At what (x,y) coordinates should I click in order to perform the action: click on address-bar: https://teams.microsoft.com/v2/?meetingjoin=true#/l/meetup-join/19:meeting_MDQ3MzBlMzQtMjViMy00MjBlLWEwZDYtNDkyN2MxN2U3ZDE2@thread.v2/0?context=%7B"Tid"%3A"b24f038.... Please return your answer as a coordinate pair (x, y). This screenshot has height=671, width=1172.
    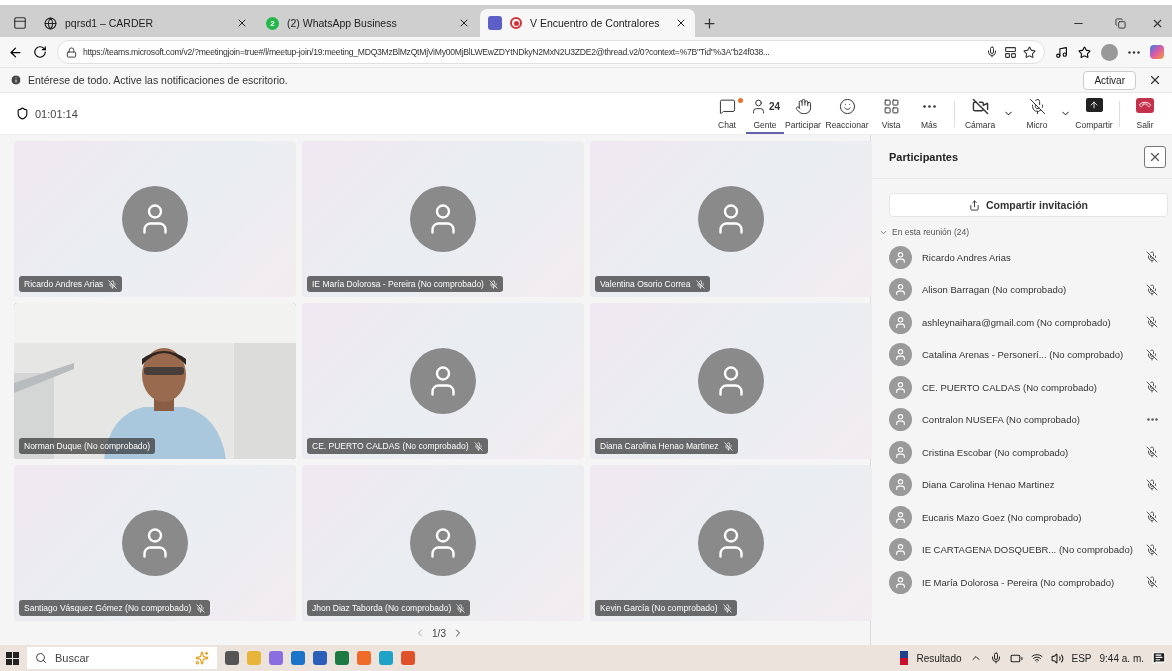
    Looking at the image, I should click on (551, 52).